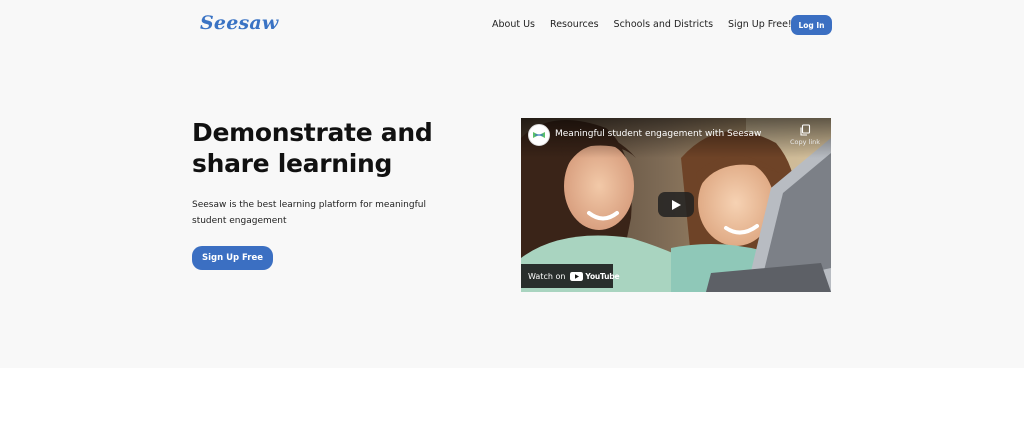 Image resolution: width=1024 pixels, height=425 pixels. What do you see at coordinates (239, 221) in the screenshot?
I see `hero-description-line-2: student engagement` at bounding box center [239, 221].